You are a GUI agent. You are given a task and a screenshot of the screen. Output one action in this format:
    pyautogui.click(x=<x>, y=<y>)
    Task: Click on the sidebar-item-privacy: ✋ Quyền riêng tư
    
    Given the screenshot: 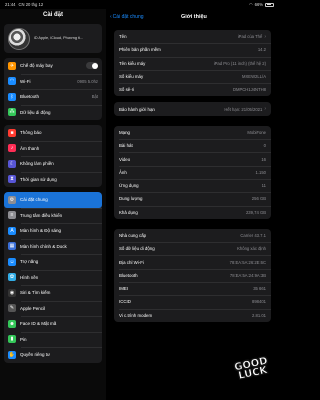 What is the action you would take?
    pyautogui.click(x=53, y=355)
    